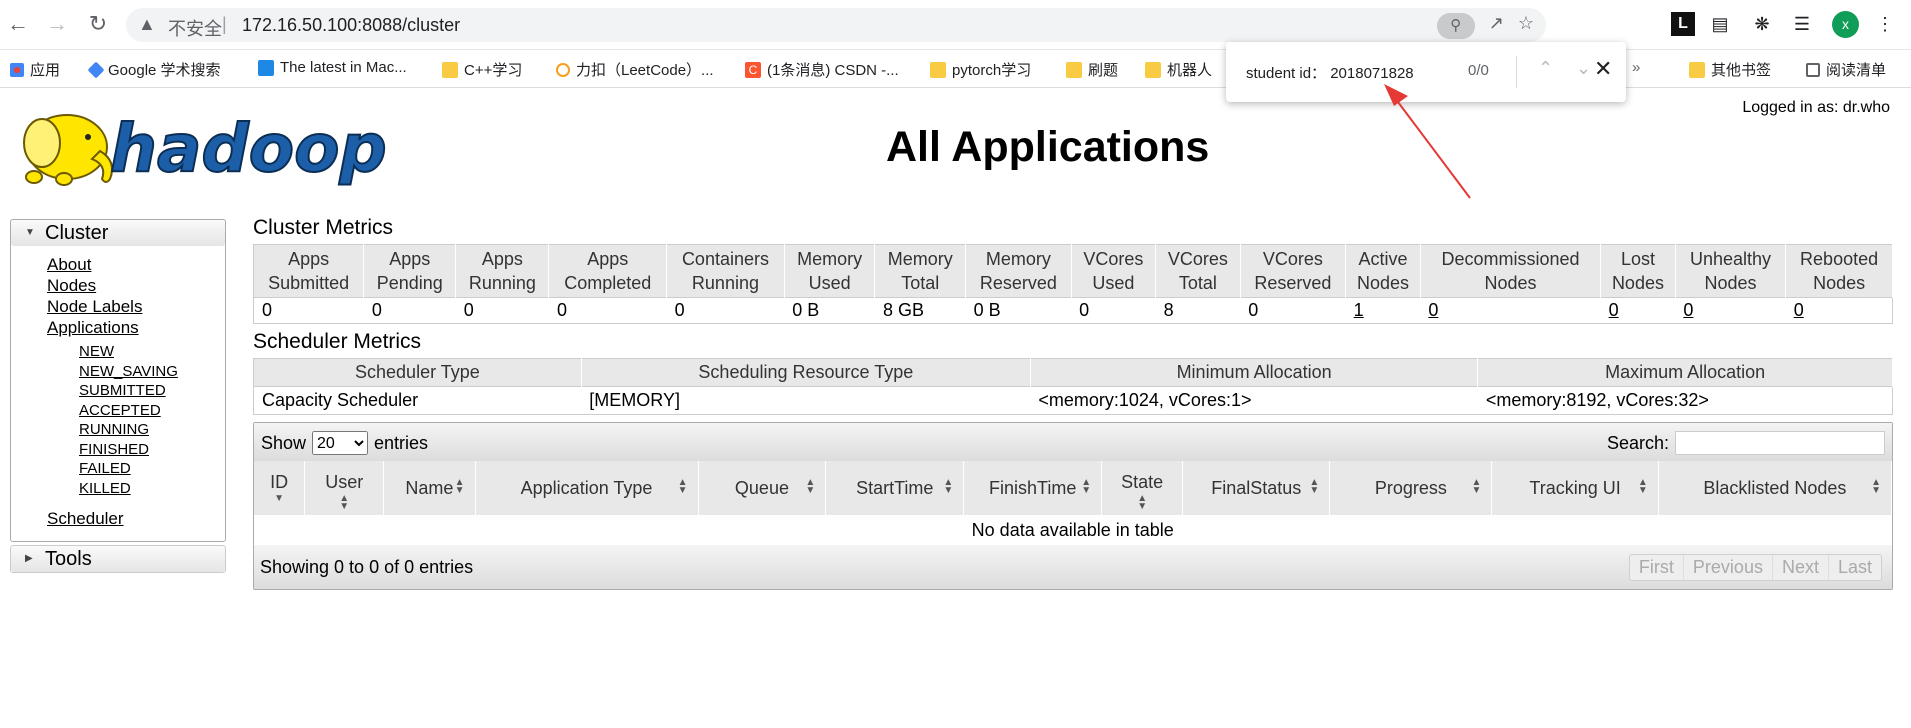 This screenshot has width=1911, height=728. What do you see at coordinates (1455, 26) in the screenshot?
I see `find-in-page-icon: ⚲` at bounding box center [1455, 26].